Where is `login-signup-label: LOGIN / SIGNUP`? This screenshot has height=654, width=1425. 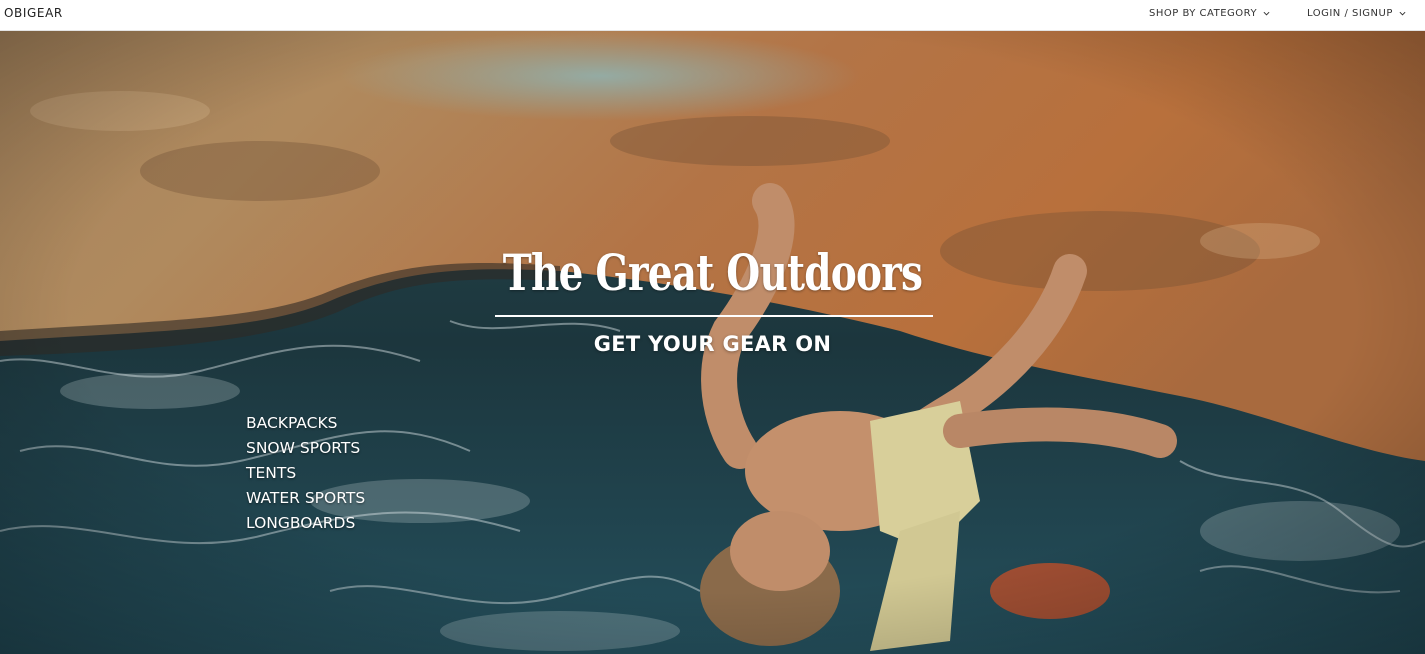 login-signup-label: LOGIN / SIGNUP is located at coordinates (1350, 13).